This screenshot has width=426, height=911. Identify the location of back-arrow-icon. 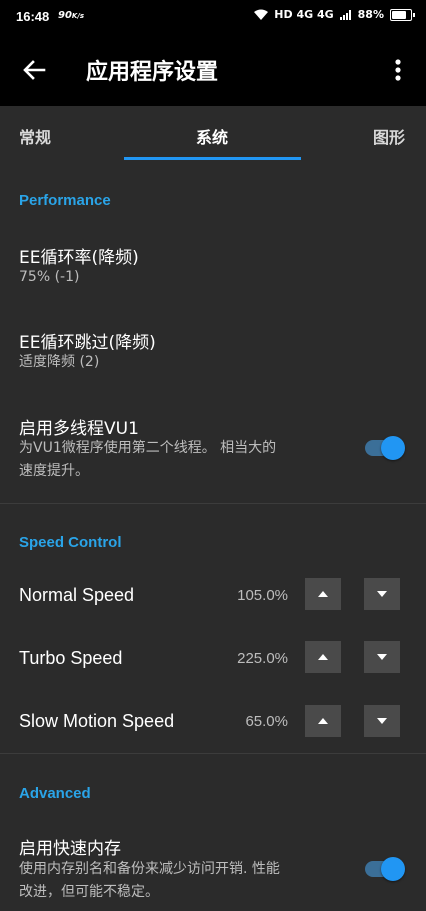
(34, 70).